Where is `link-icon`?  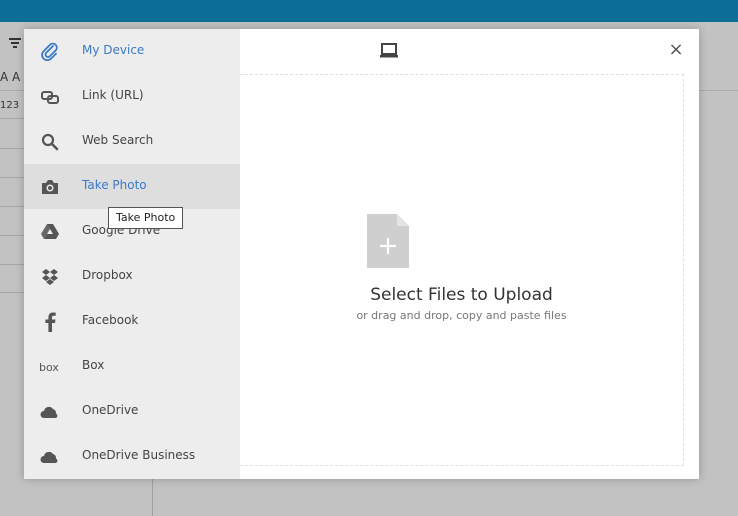 link-icon is located at coordinates (50, 97).